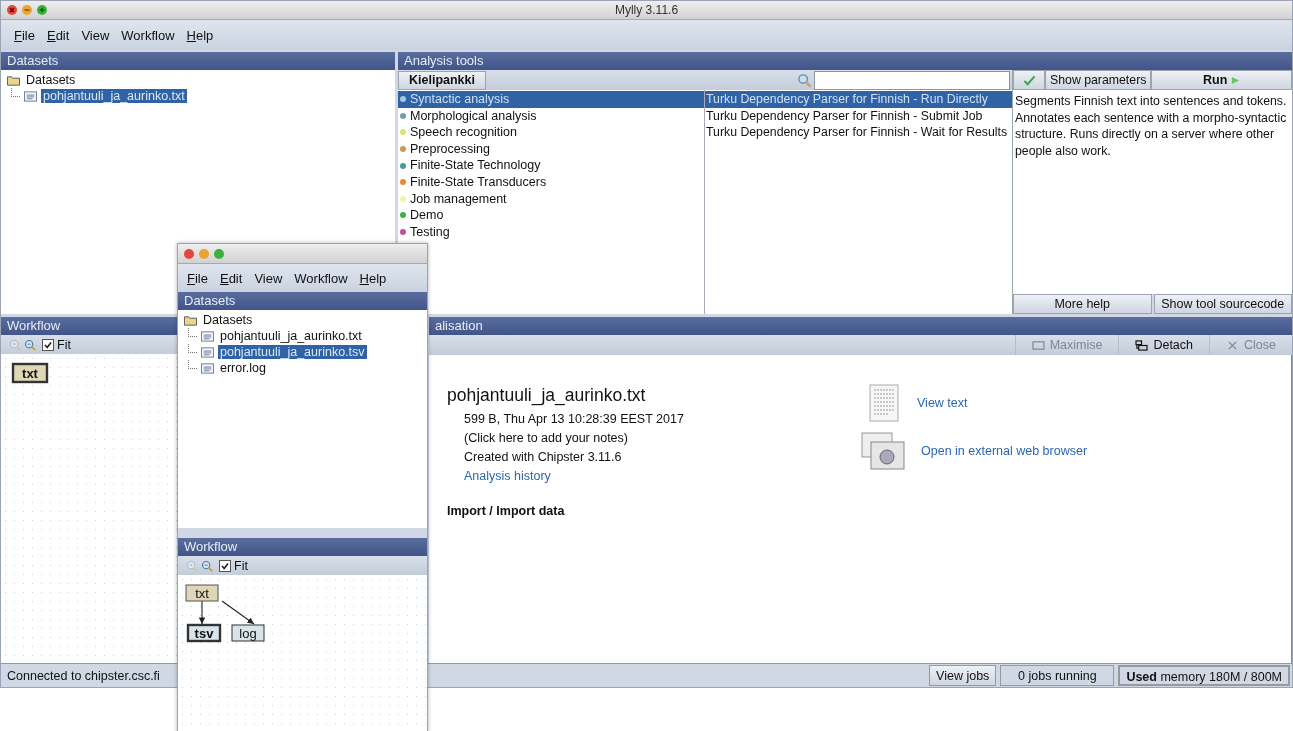 The width and height of the screenshot is (1293, 731). What do you see at coordinates (942, 403) in the screenshot?
I see `visualisation-link: View text` at bounding box center [942, 403].